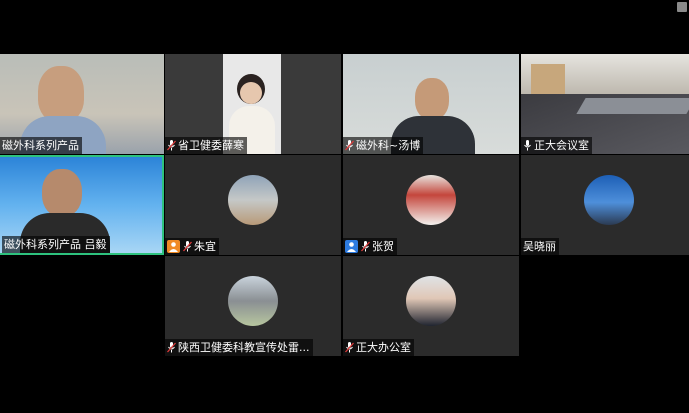 This screenshot has height=413, width=689. Describe the element at coordinates (56, 244) in the screenshot. I see `participant-name-label: 磁外科系列产品 吕毅` at that location.